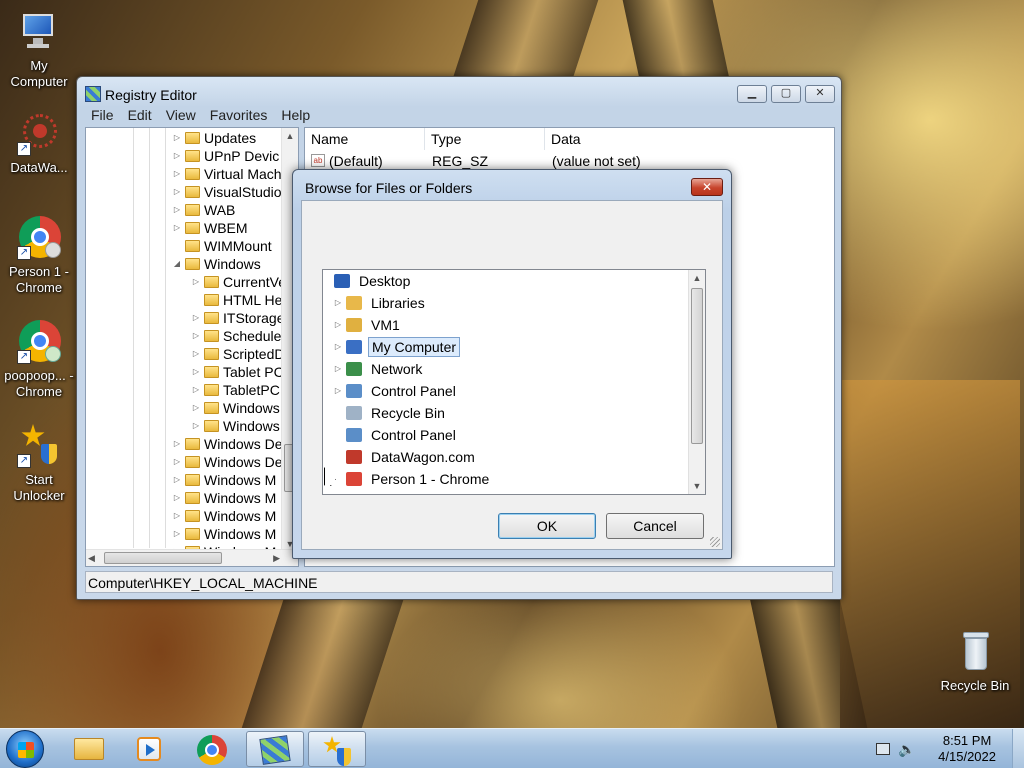 This screenshot has height=768, width=1024. I want to click on column-header-data: Data, so click(689, 139).